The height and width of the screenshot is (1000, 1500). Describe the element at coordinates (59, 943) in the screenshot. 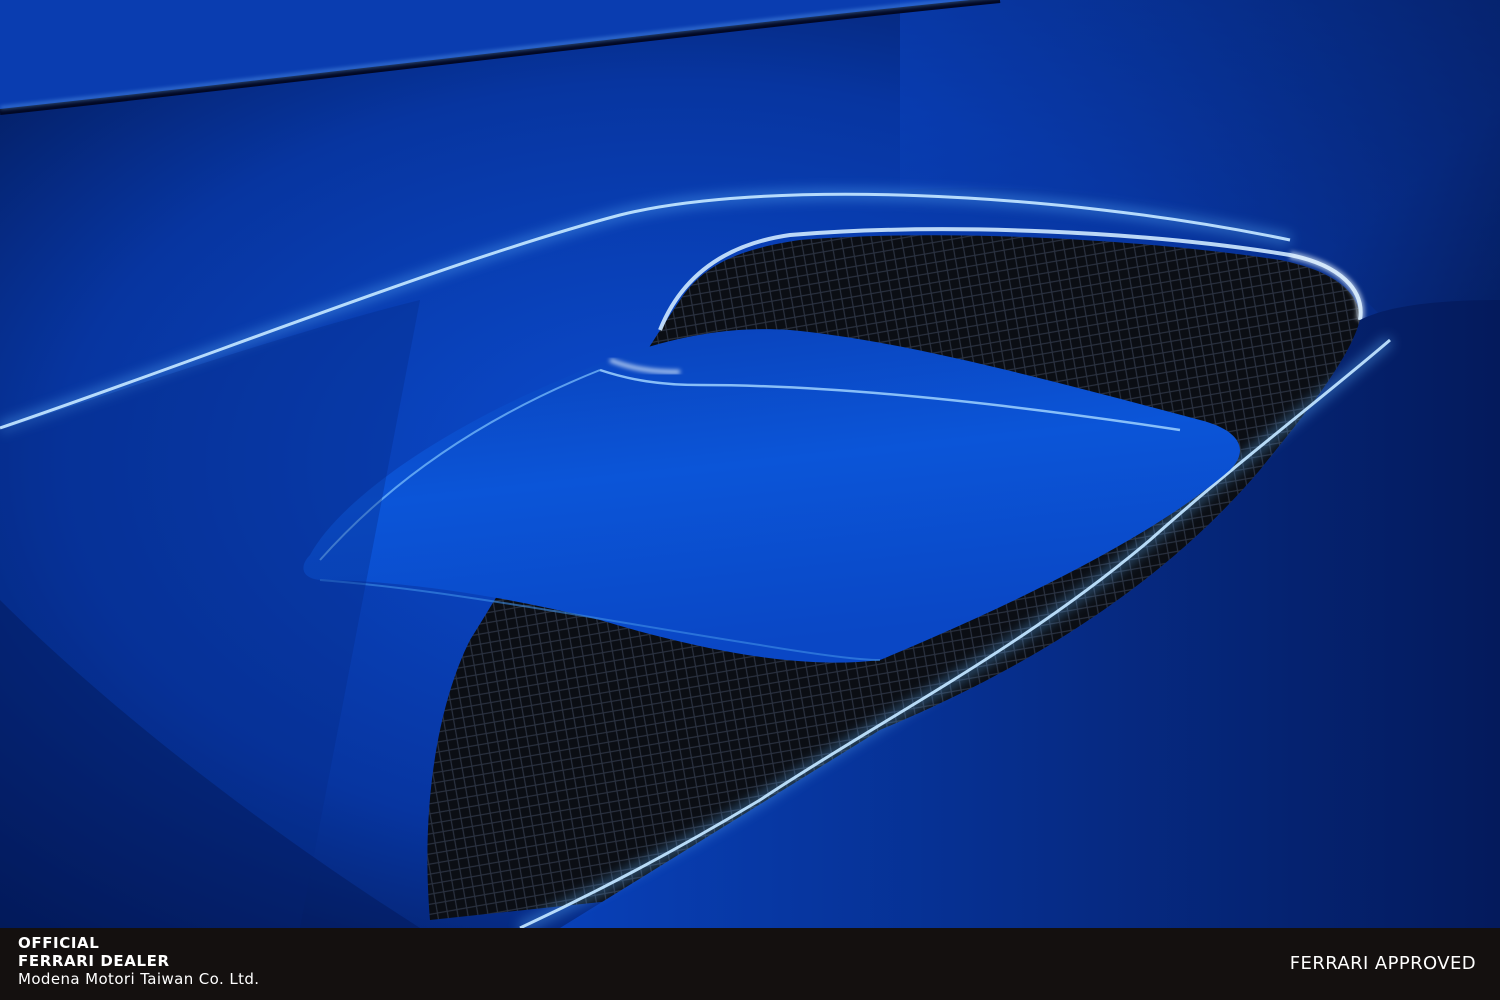

I see `dealer-line-official: OFFICIAL` at that location.